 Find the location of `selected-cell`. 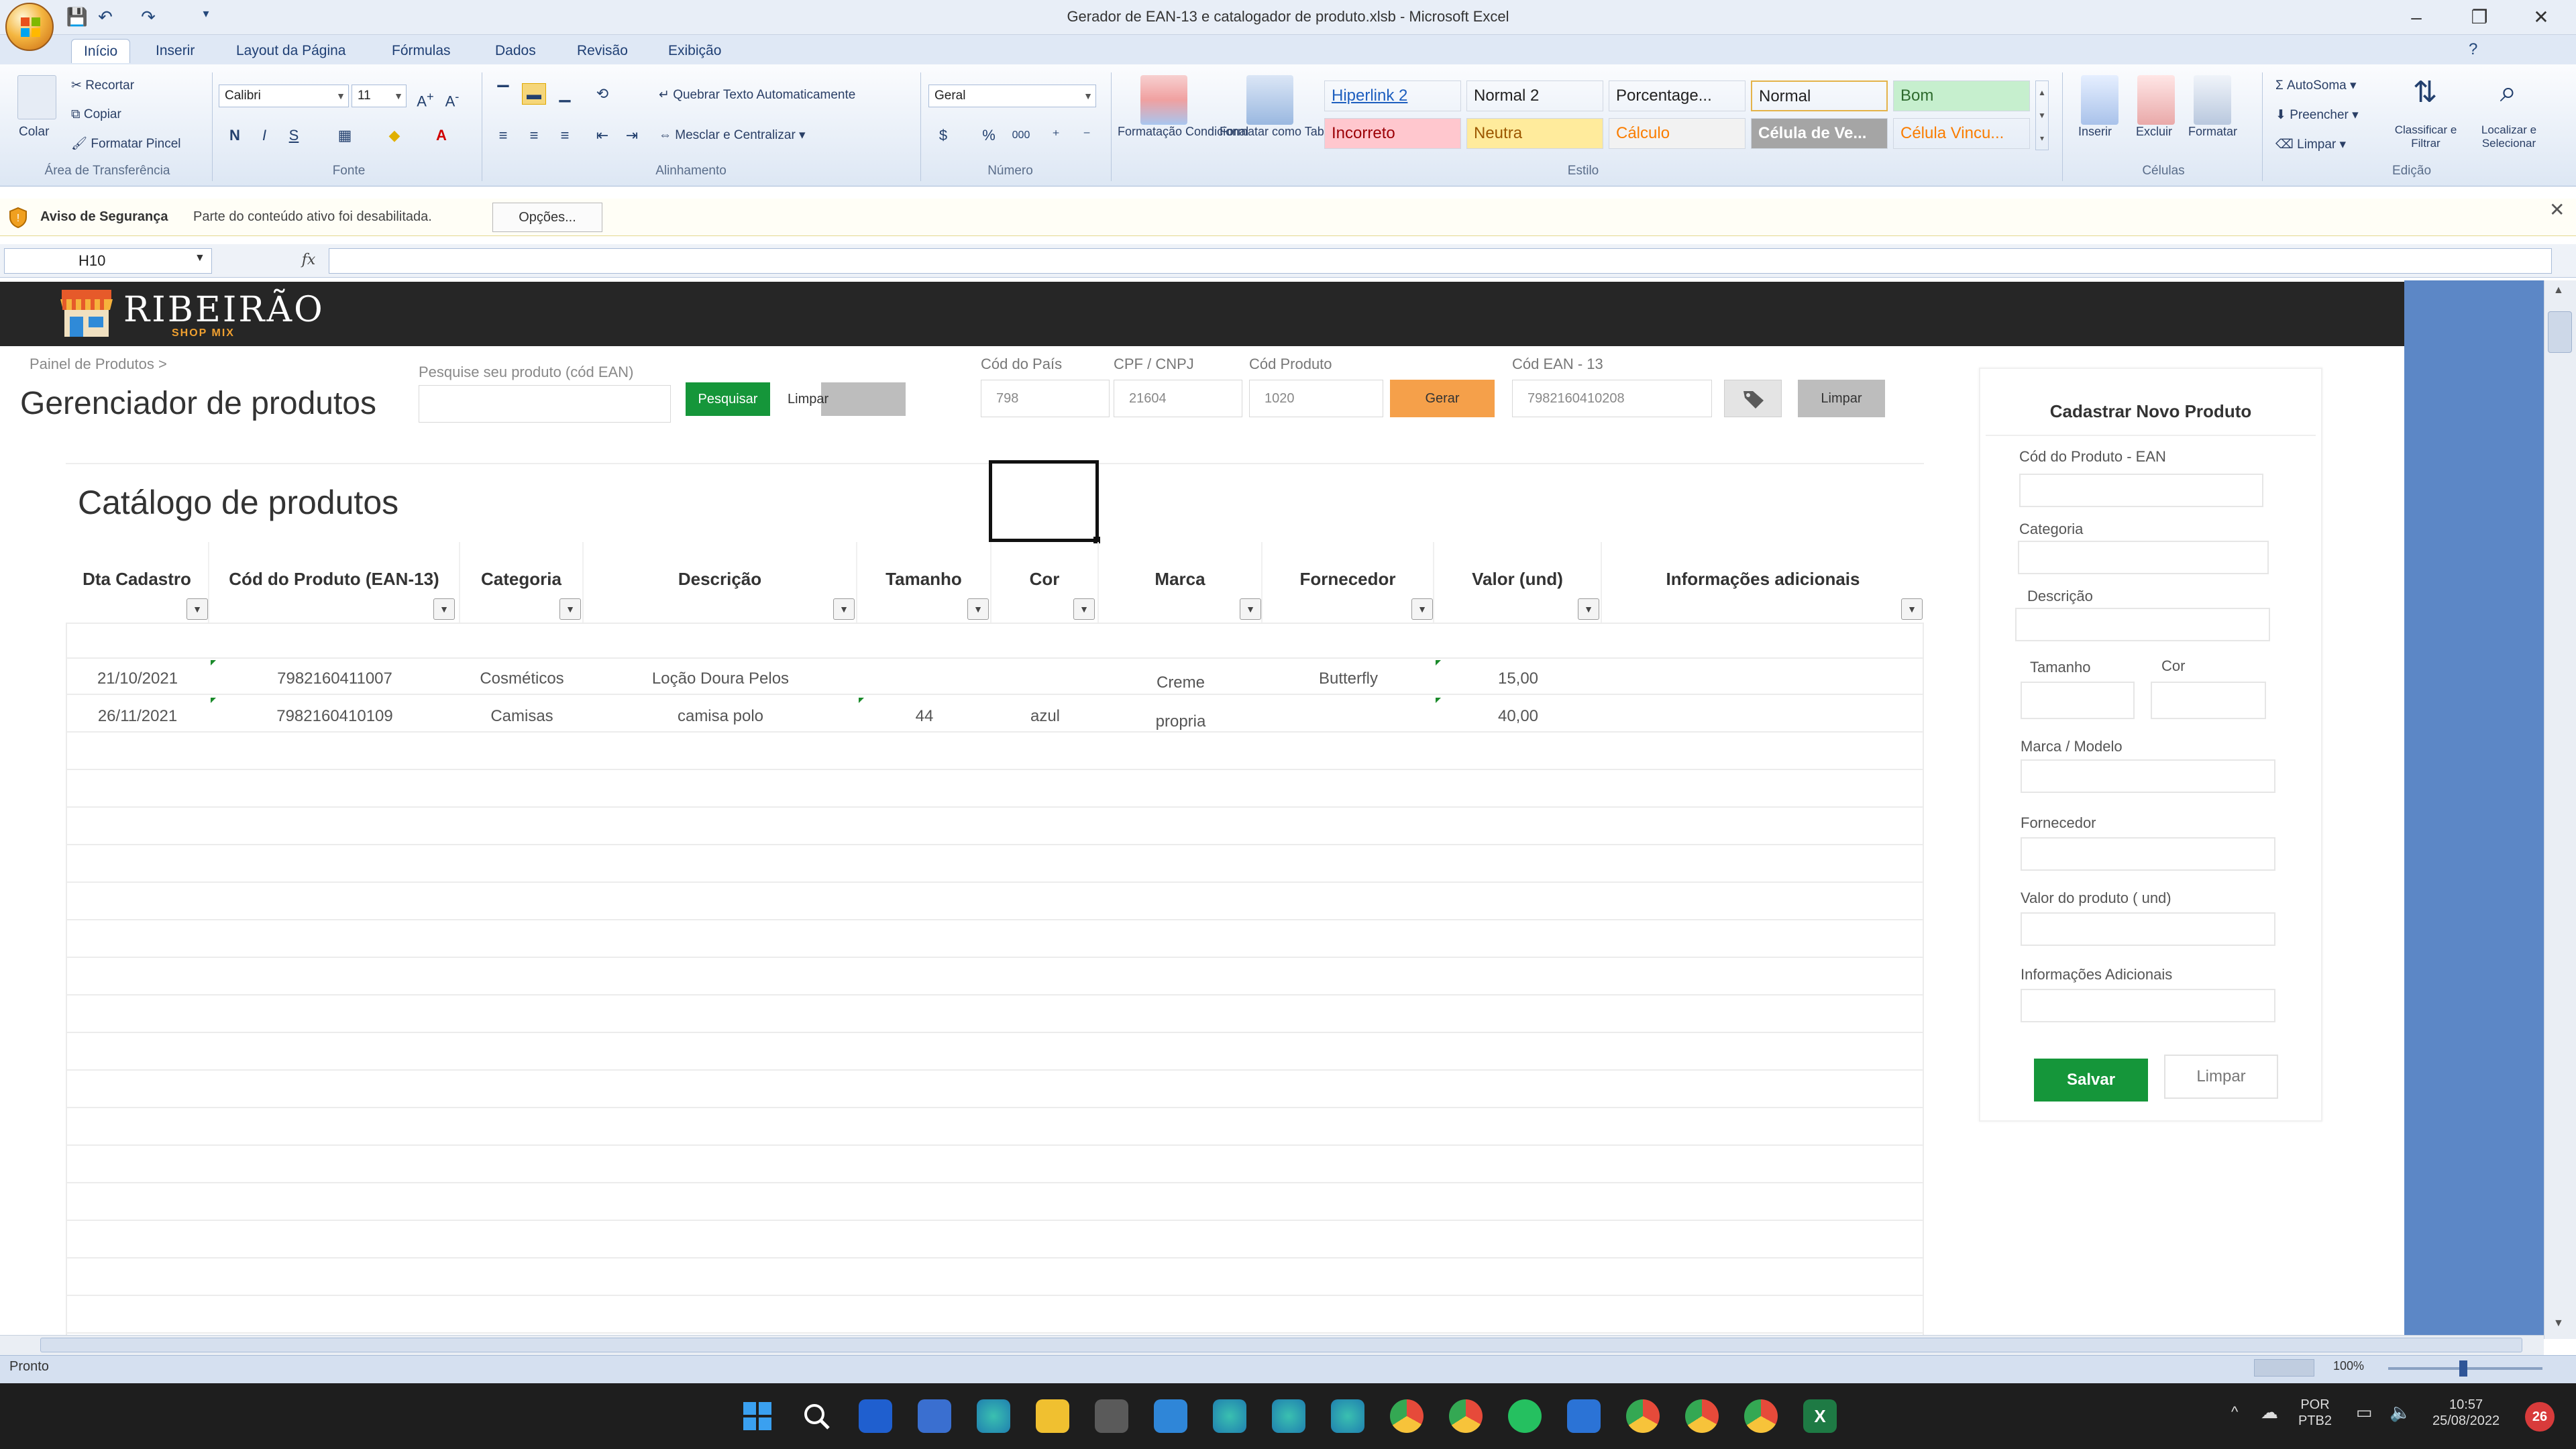

selected-cell is located at coordinates (1044, 501).